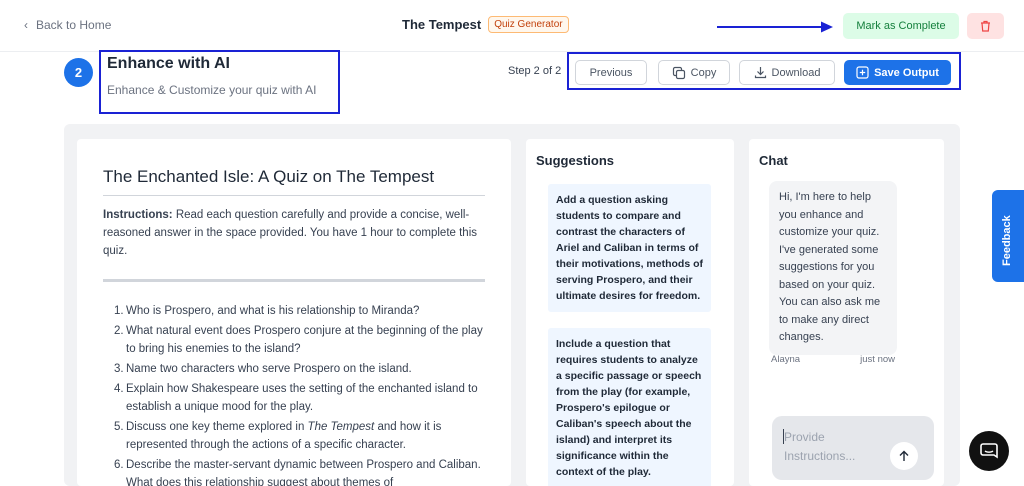  I want to click on question-text: Discuss one key theme explored in, so click(217, 427).